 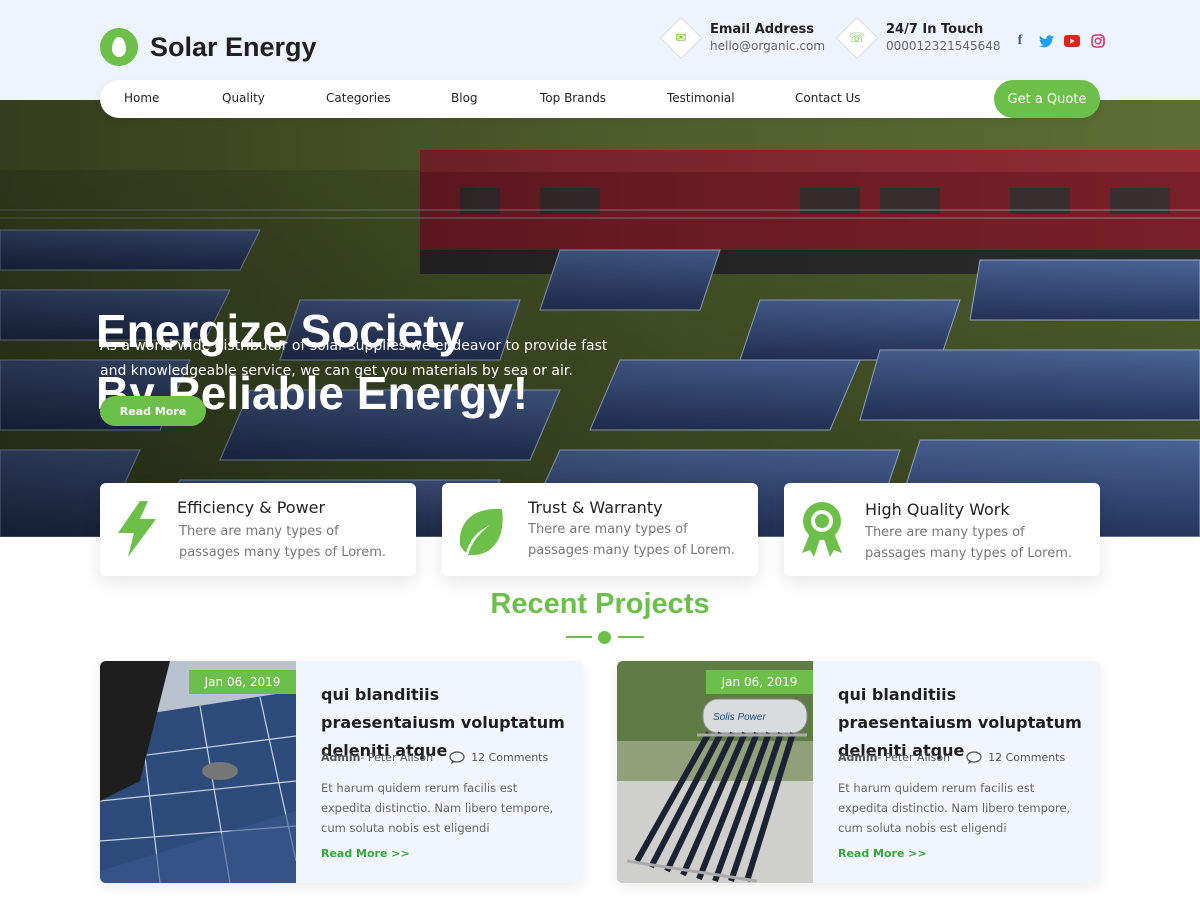 What do you see at coordinates (600, 604) in the screenshot?
I see `section-title-recent-projects: Recent Projects` at bounding box center [600, 604].